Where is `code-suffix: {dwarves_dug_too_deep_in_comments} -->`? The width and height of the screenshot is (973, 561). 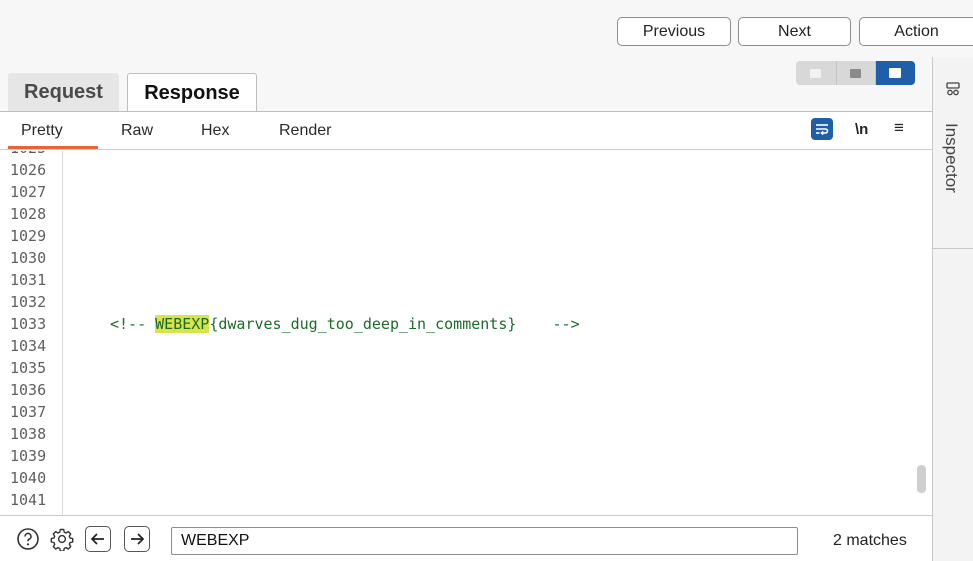
code-suffix: {dwarves_dug_too_deep_in_comments} --> is located at coordinates (394, 324).